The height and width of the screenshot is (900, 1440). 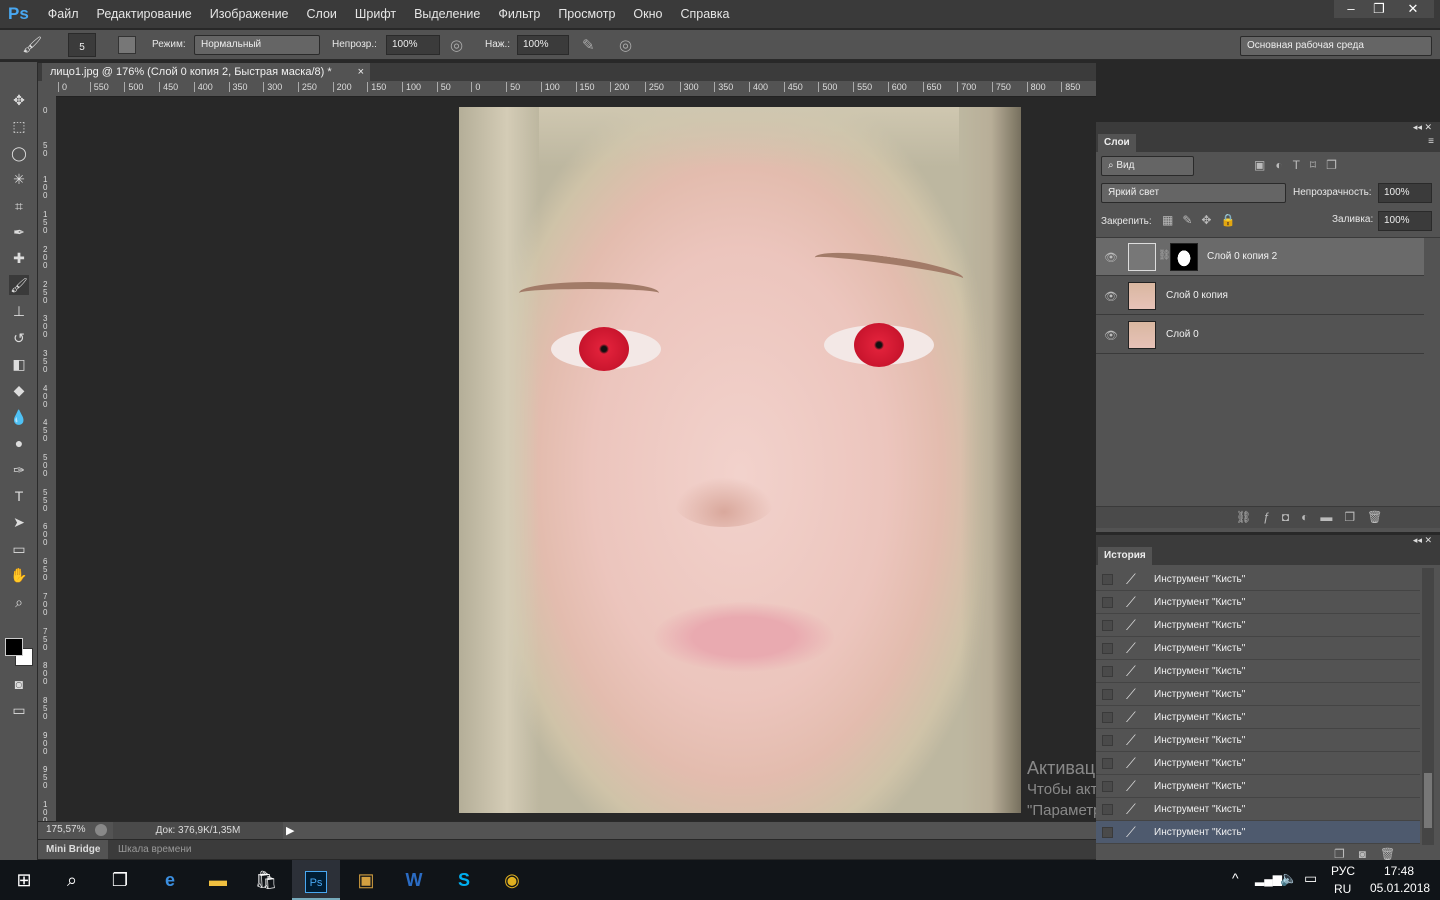 I want to click on volume-icon: 🔈, so click(x=1288, y=878).